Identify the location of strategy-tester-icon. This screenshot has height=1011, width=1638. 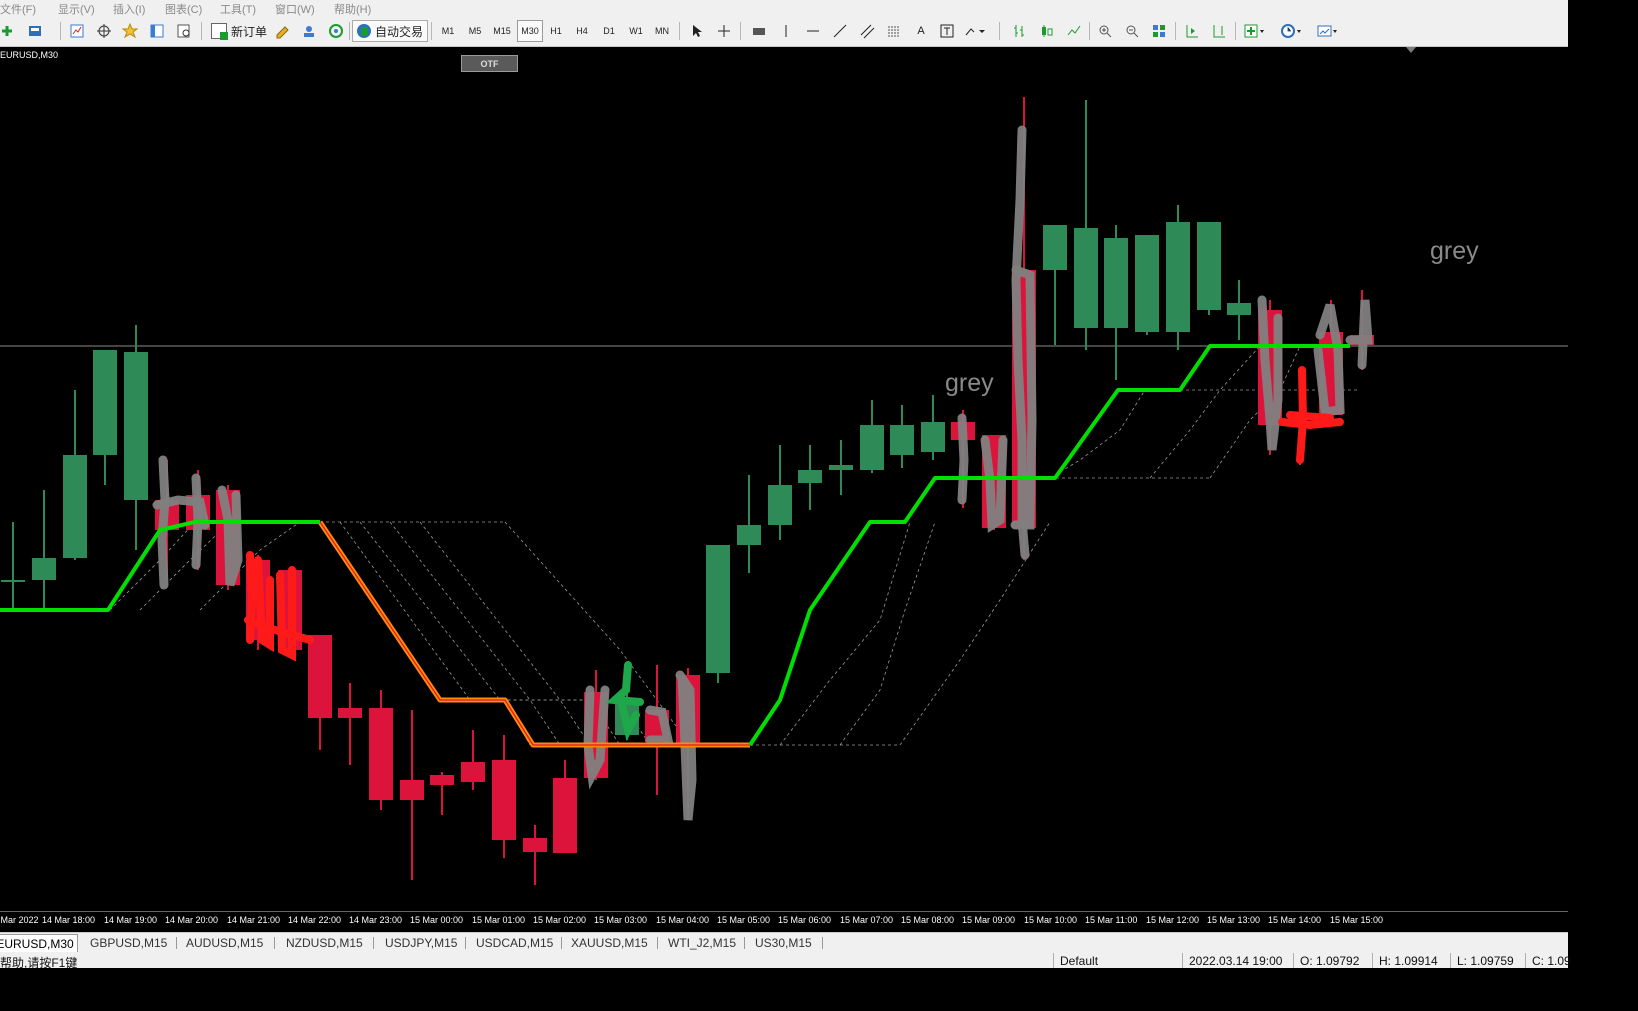
(184, 31).